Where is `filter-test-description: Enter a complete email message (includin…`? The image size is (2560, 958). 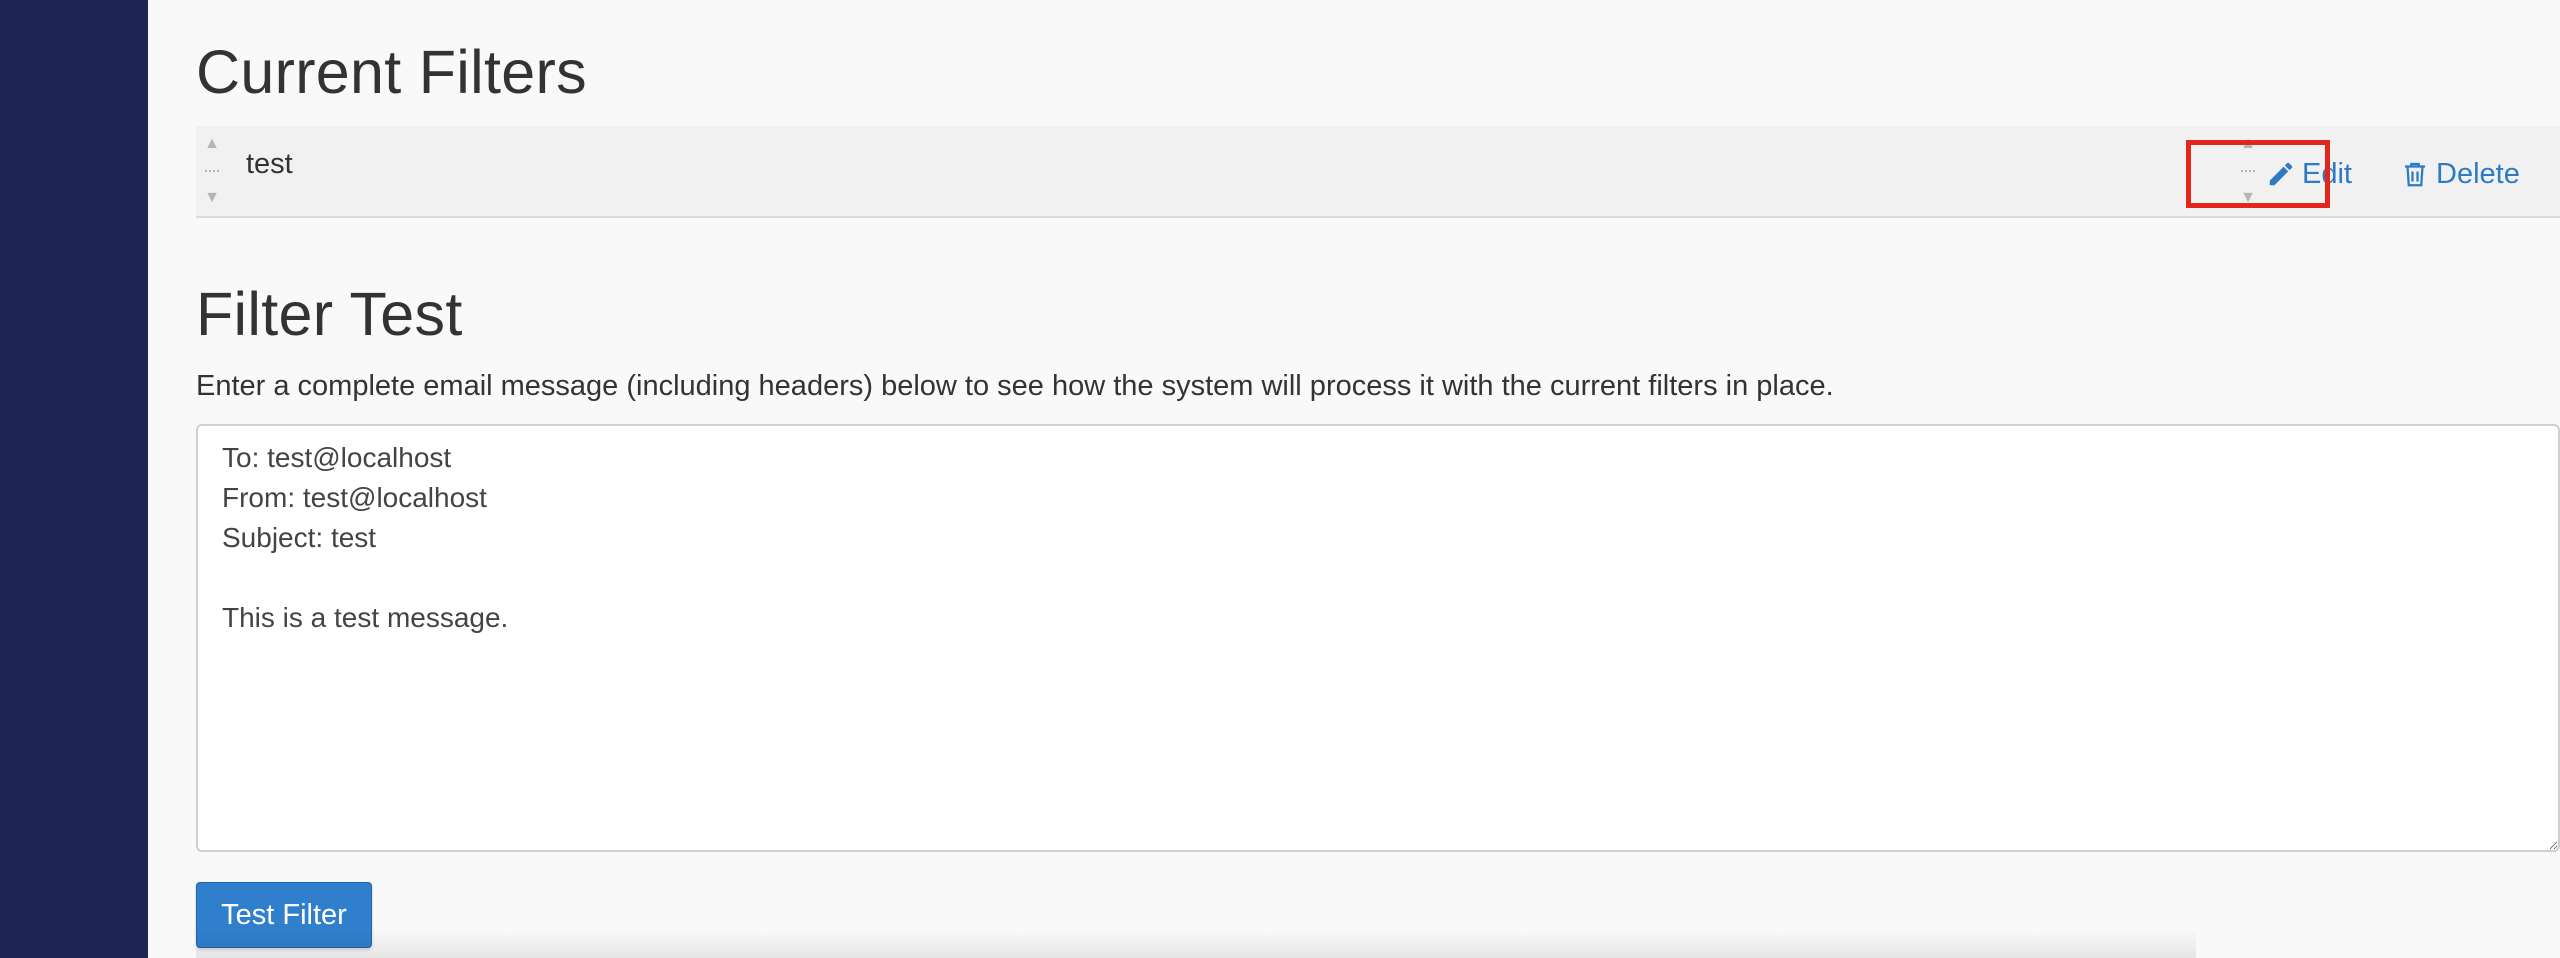 filter-test-description: Enter a complete email message (includin… is located at coordinates (1015, 386).